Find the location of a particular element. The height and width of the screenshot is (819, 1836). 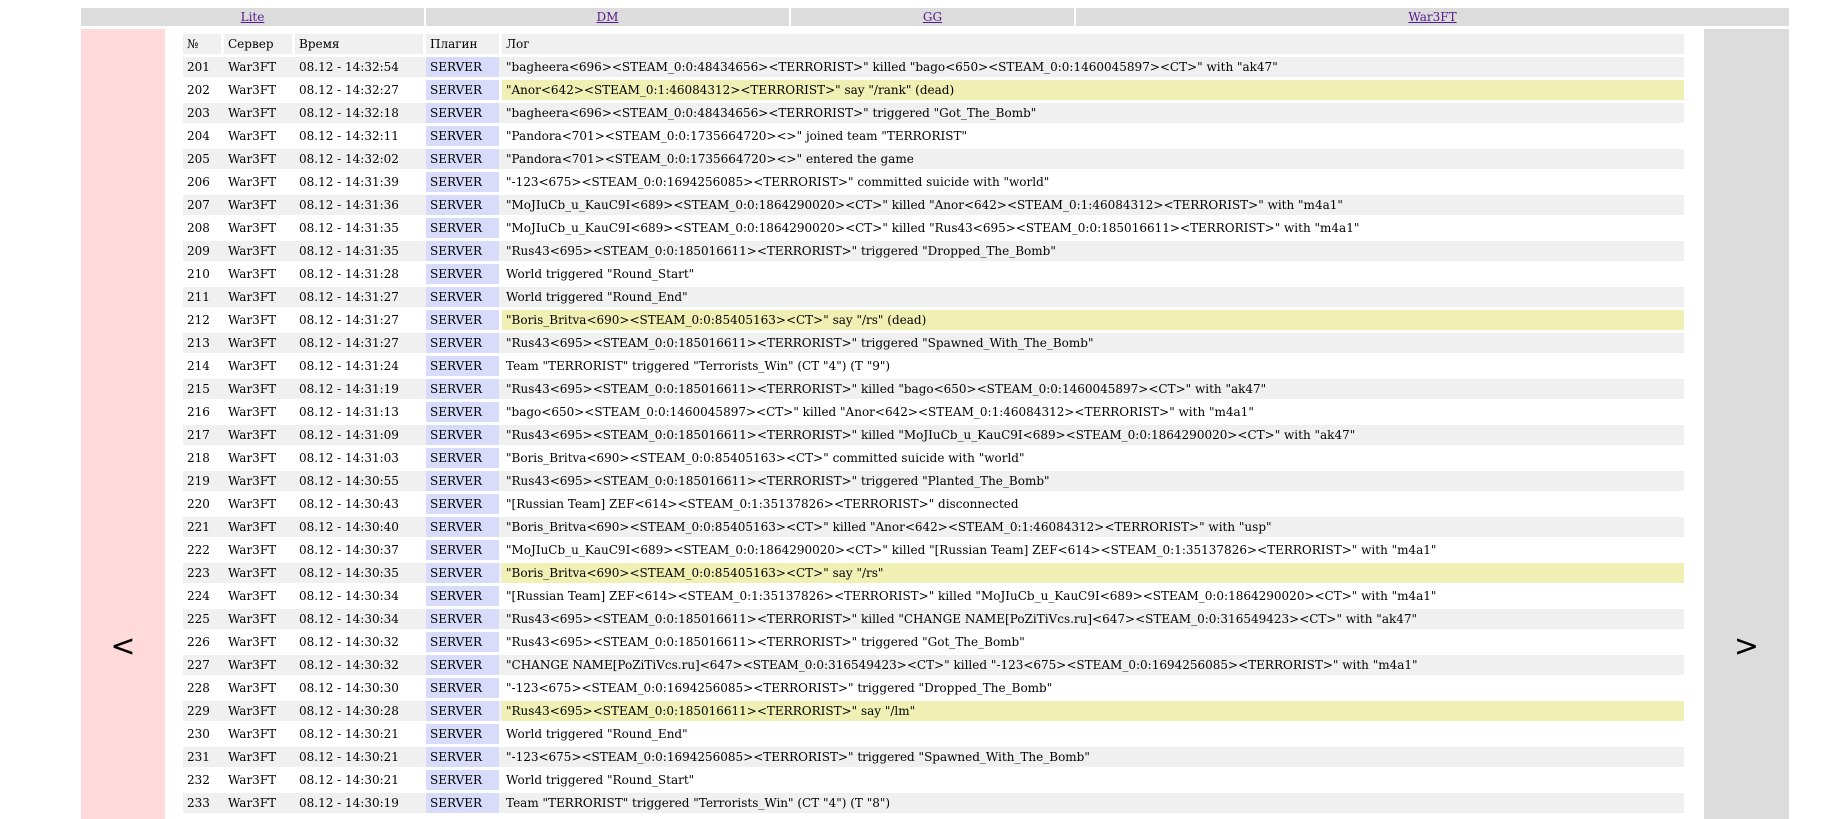

row-time: 08.12 - 14:30:55 is located at coordinates (359, 481).